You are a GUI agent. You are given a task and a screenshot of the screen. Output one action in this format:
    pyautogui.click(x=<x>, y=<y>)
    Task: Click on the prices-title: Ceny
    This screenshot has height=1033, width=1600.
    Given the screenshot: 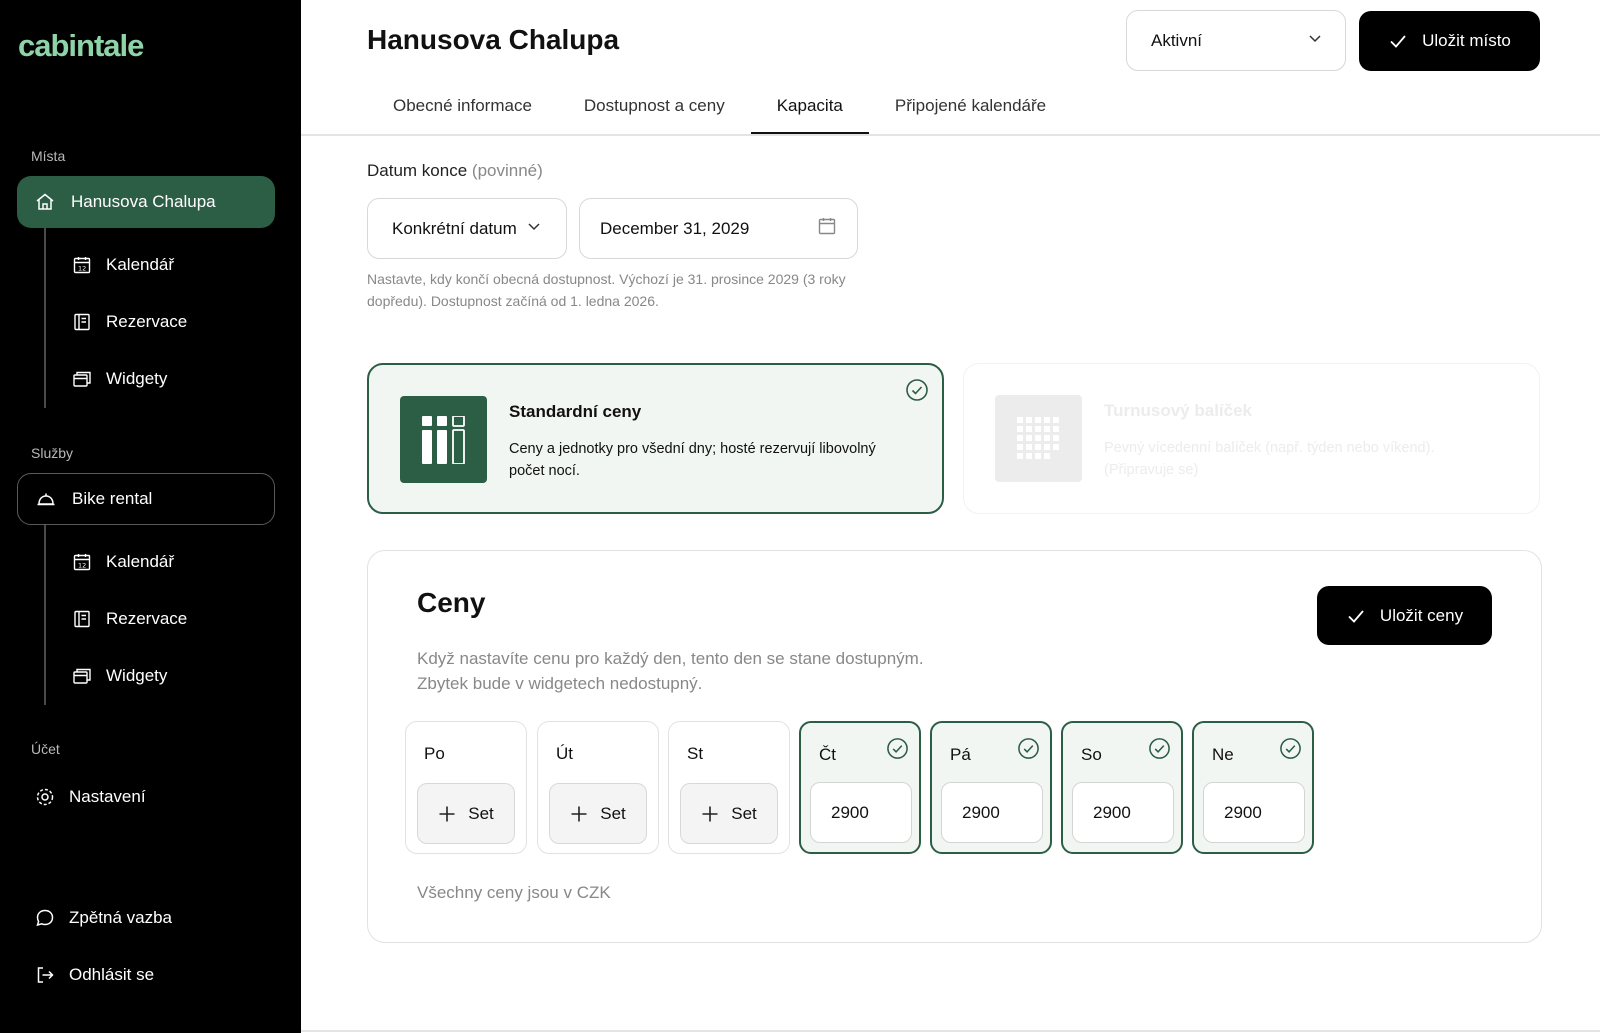 What is the action you would take?
    pyautogui.click(x=451, y=602)
    